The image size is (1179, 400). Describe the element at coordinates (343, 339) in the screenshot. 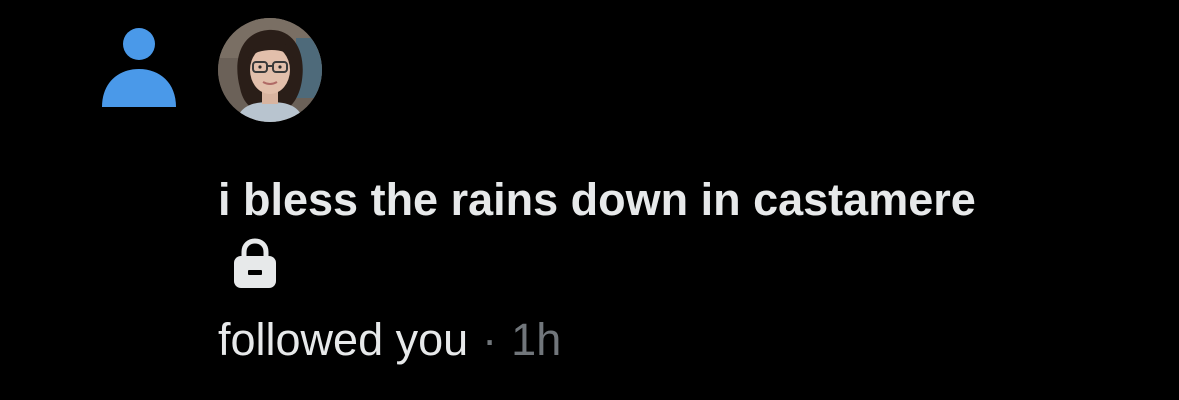

I see `action-text: followed you` at that location.